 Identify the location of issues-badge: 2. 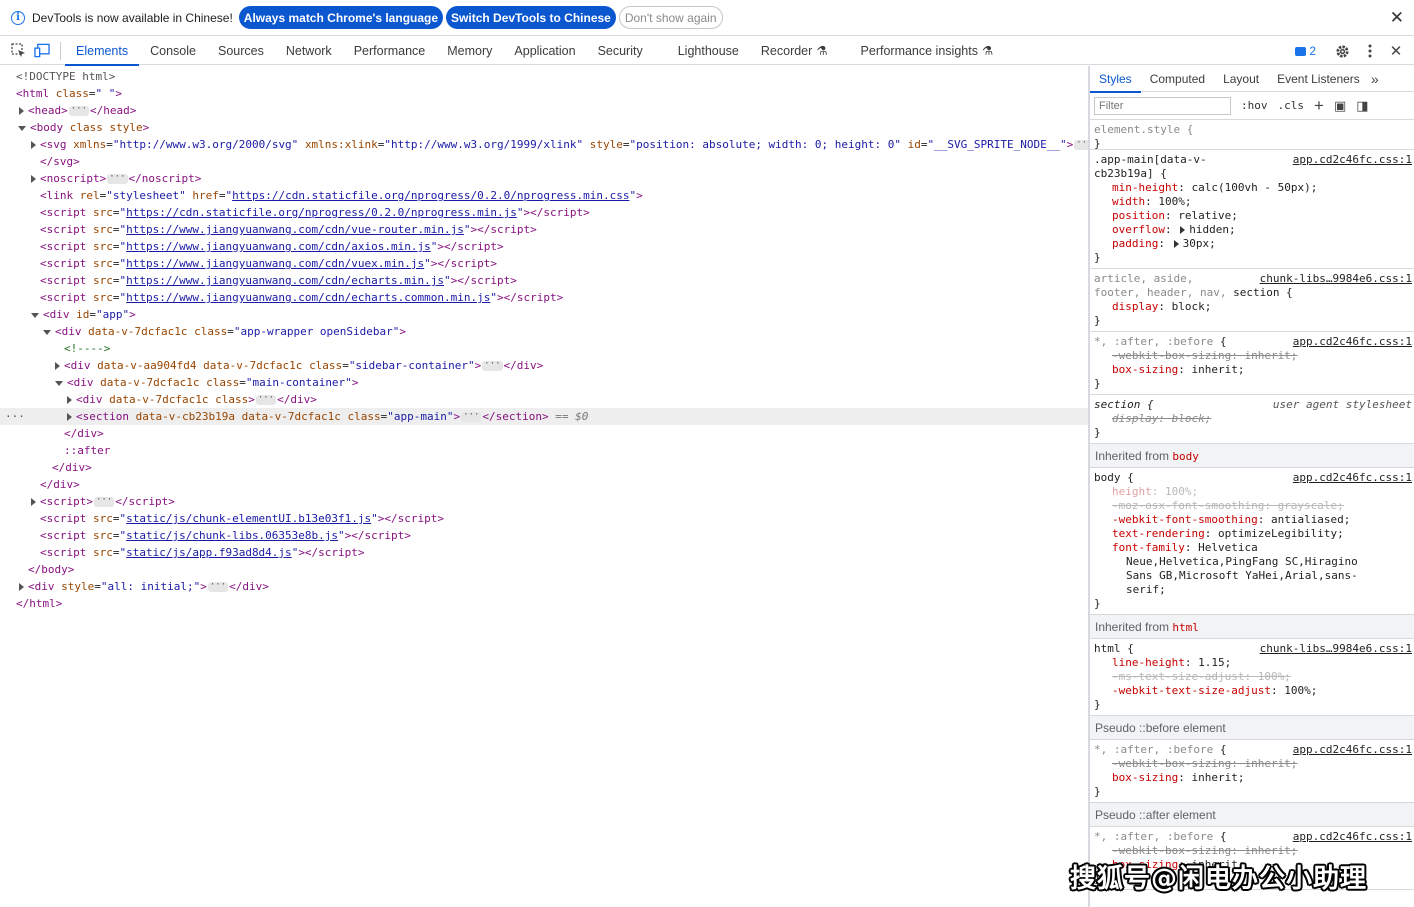
(1305, 51).